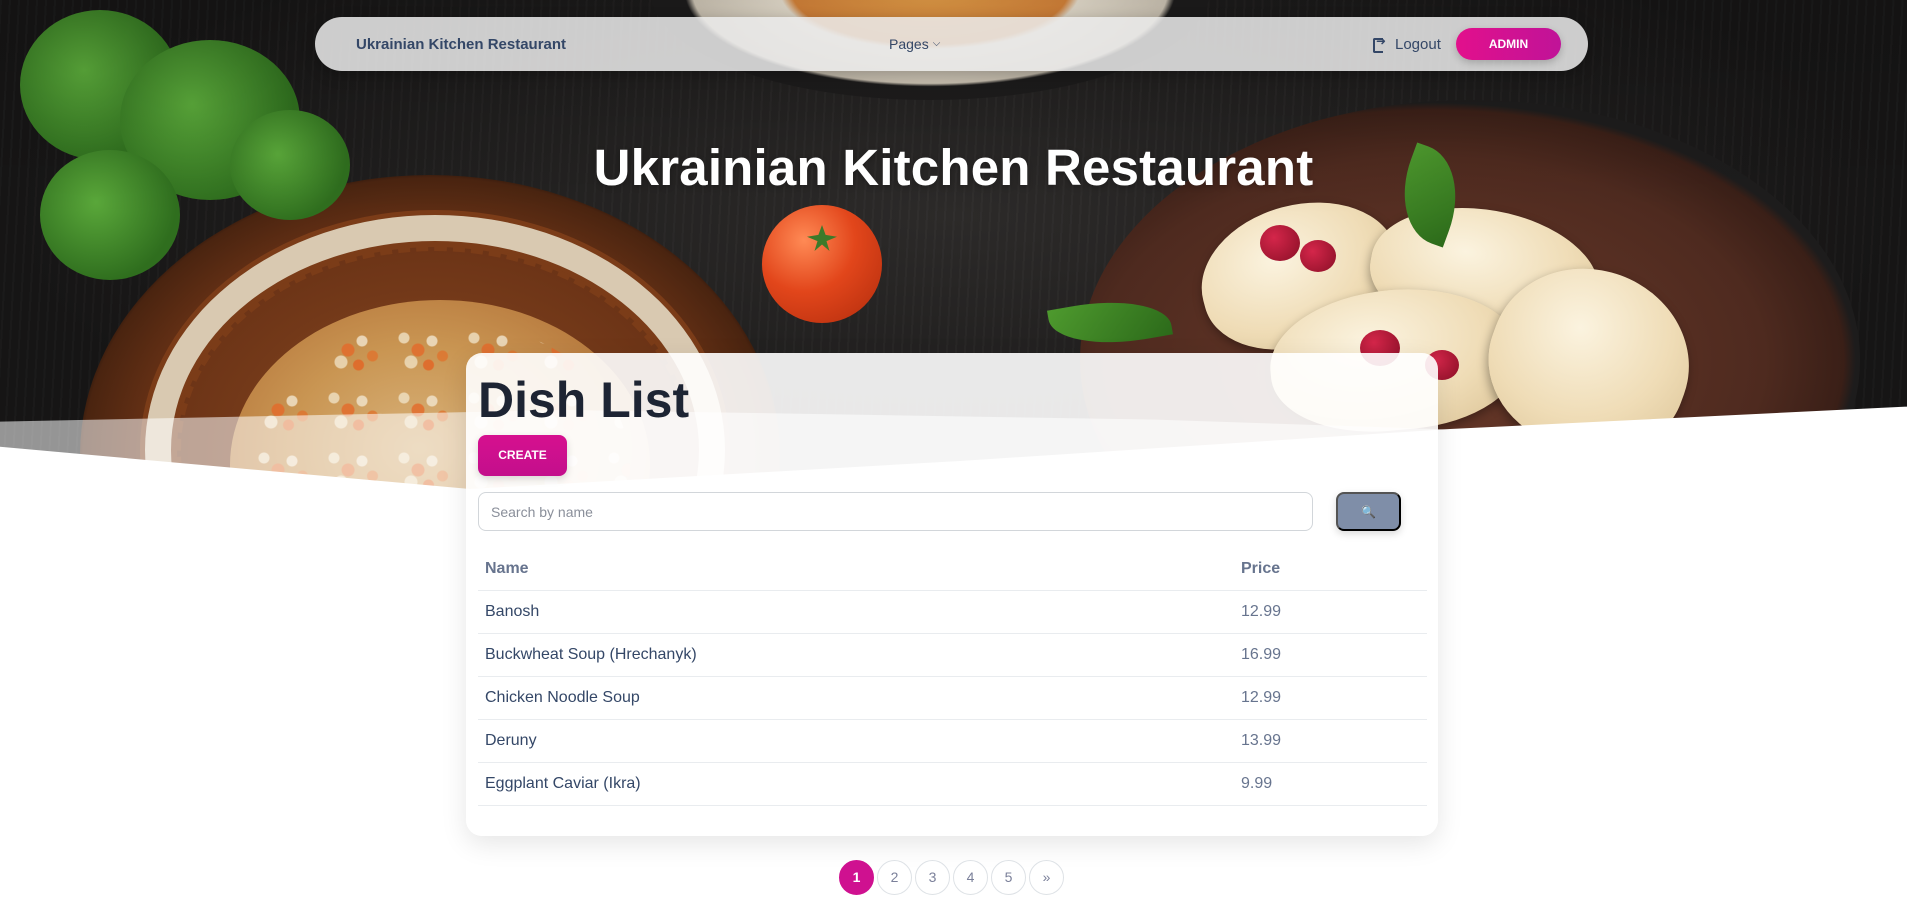  Describe the element at coordinates (856, 612) in the screenshot. I see `dish-name: Banosh` at that location.